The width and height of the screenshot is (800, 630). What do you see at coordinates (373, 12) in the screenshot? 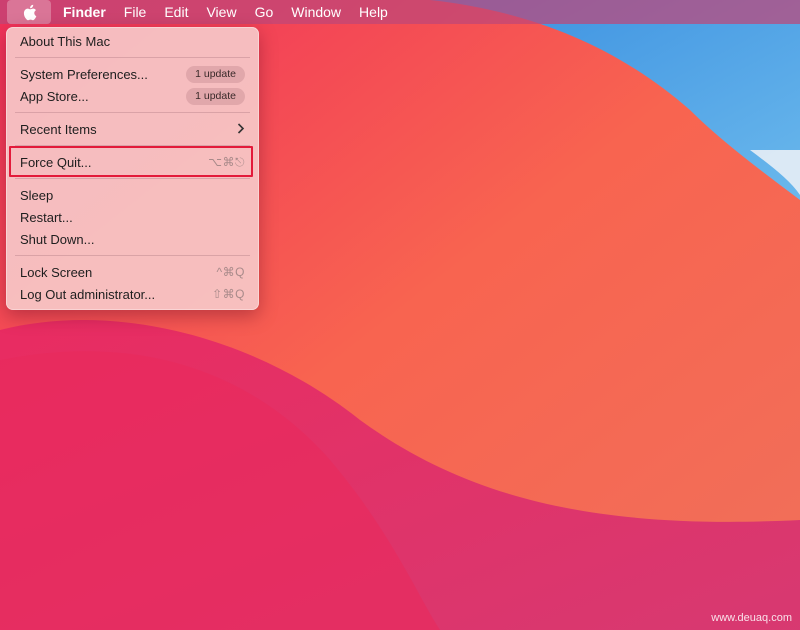
I see `menu-help: Help` at bounding box center [373, 12].